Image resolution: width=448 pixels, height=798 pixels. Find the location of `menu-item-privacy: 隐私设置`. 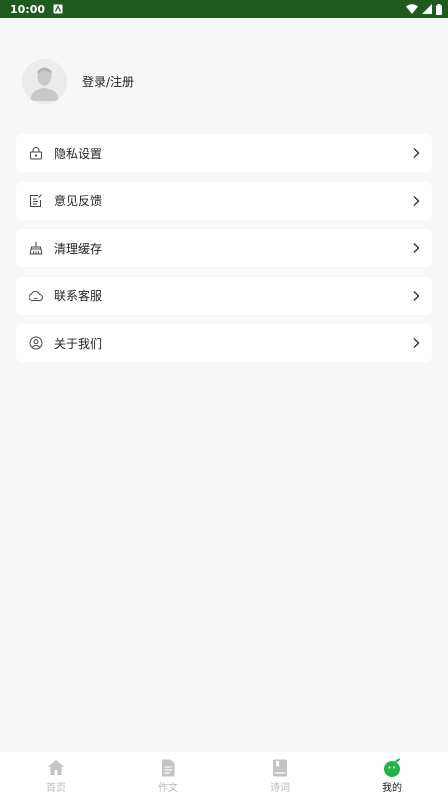

menu-item-privacy: 隐私设置 is located at coordinates (224, 153).